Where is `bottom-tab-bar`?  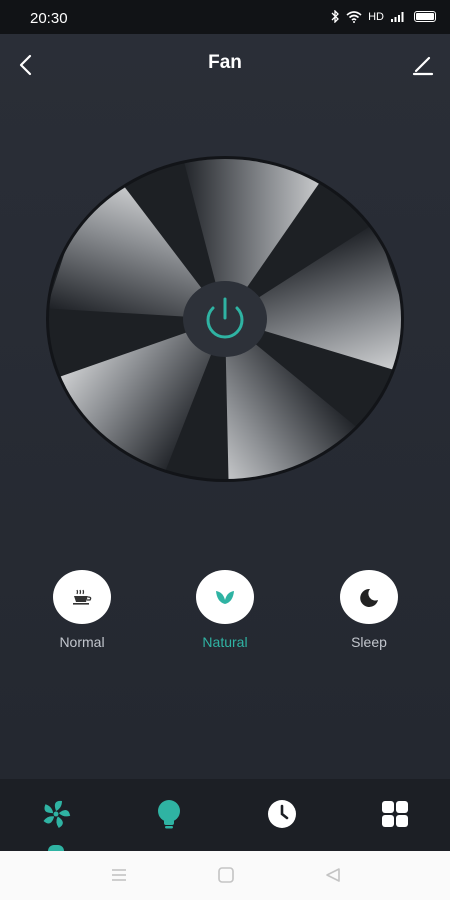
bottom-tab-bar is located at coordinates (225, 815).